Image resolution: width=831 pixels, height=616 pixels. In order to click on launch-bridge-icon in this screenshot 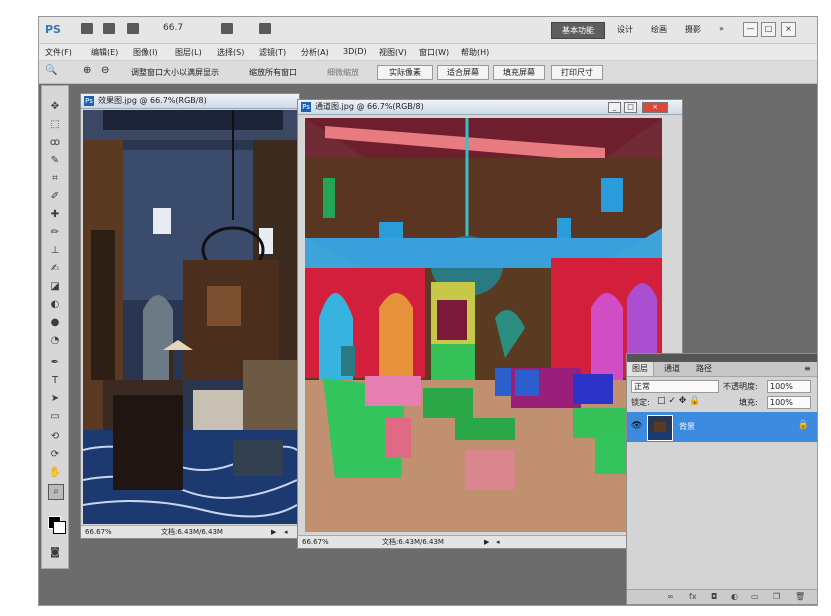, I will do `click(87, 28)`.